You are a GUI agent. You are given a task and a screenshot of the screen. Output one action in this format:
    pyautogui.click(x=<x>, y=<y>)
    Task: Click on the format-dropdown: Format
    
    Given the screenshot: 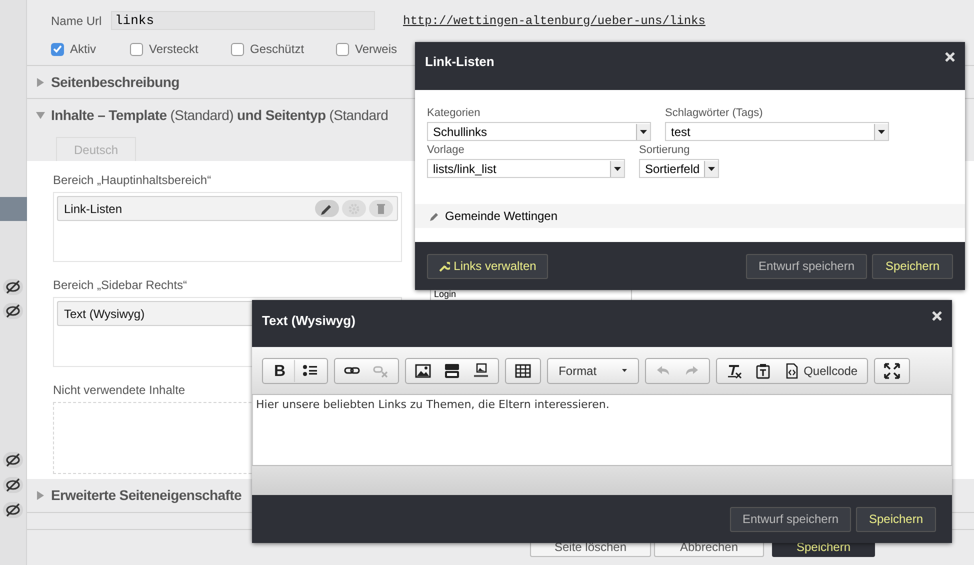 What is the action you would take?
    pyautogui.click(x=592, y=371)
    